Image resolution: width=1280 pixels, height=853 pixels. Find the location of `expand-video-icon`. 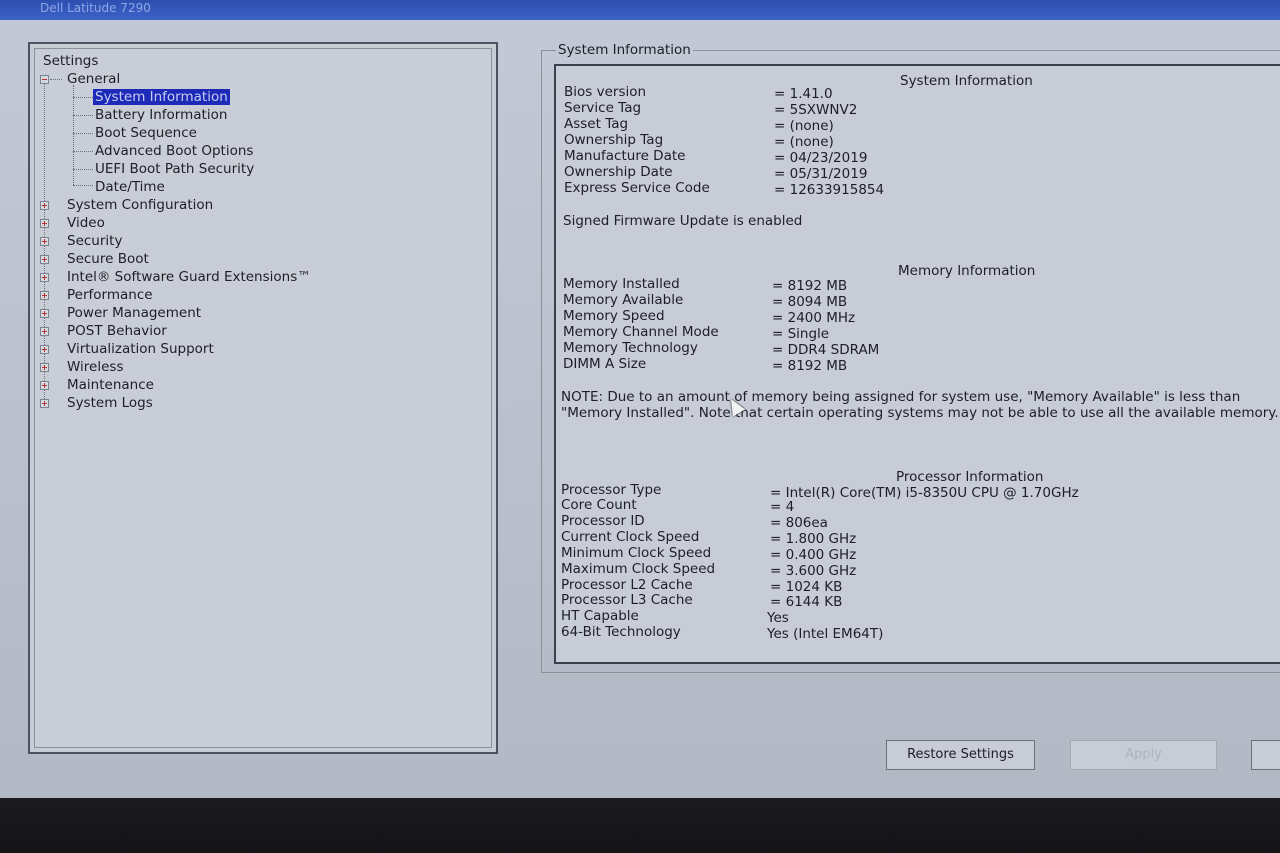

expand-video-icon is located at coordinates (44, 223).